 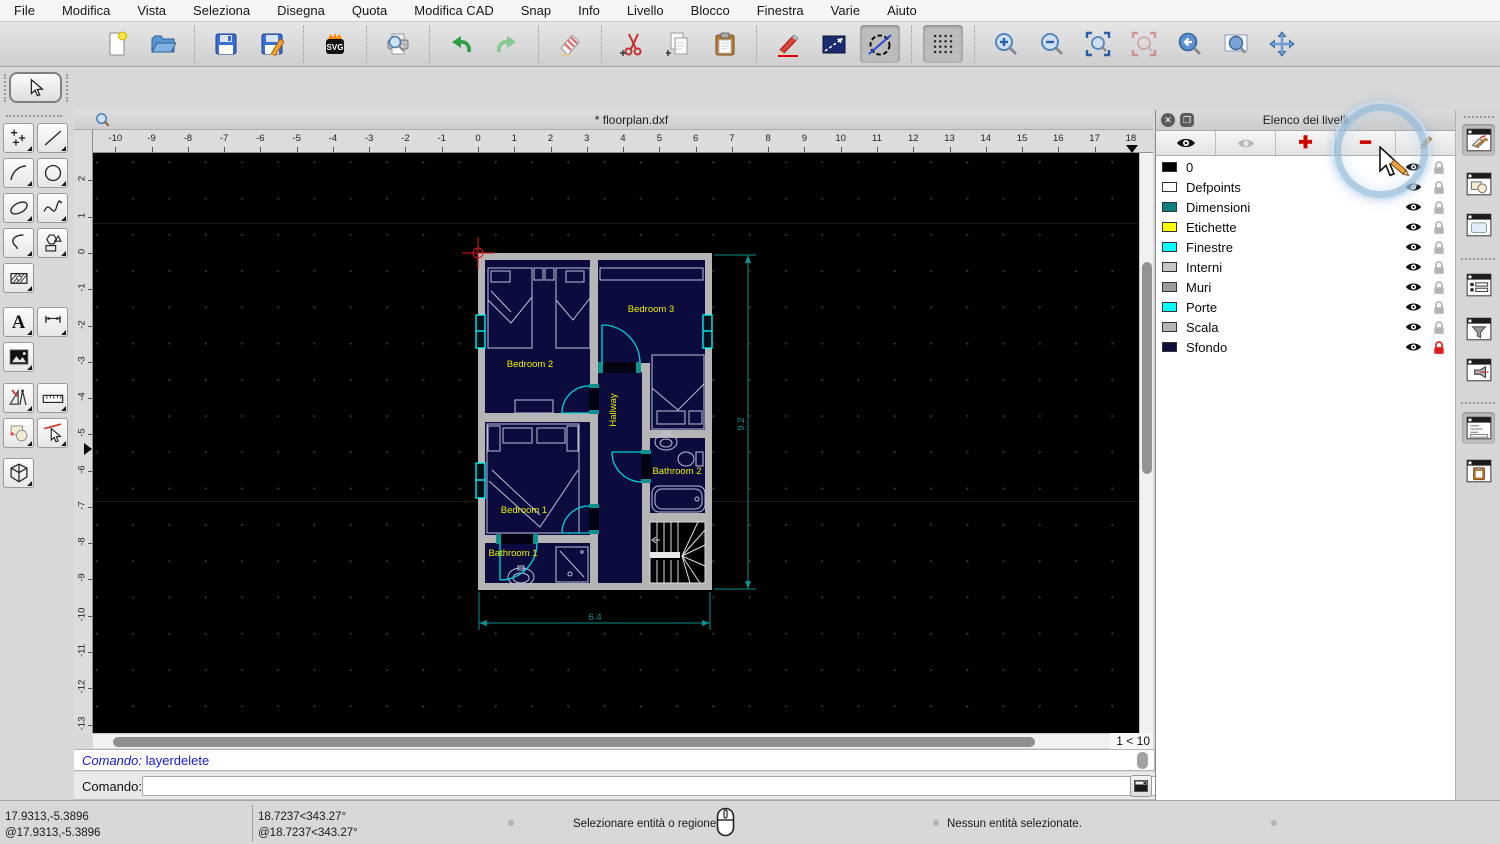 What do you see at coordinates (1305, 207) in the screenshot?
I see `layer-row-dimensioni: Dimensioni` at bounding box center [1305, 207].